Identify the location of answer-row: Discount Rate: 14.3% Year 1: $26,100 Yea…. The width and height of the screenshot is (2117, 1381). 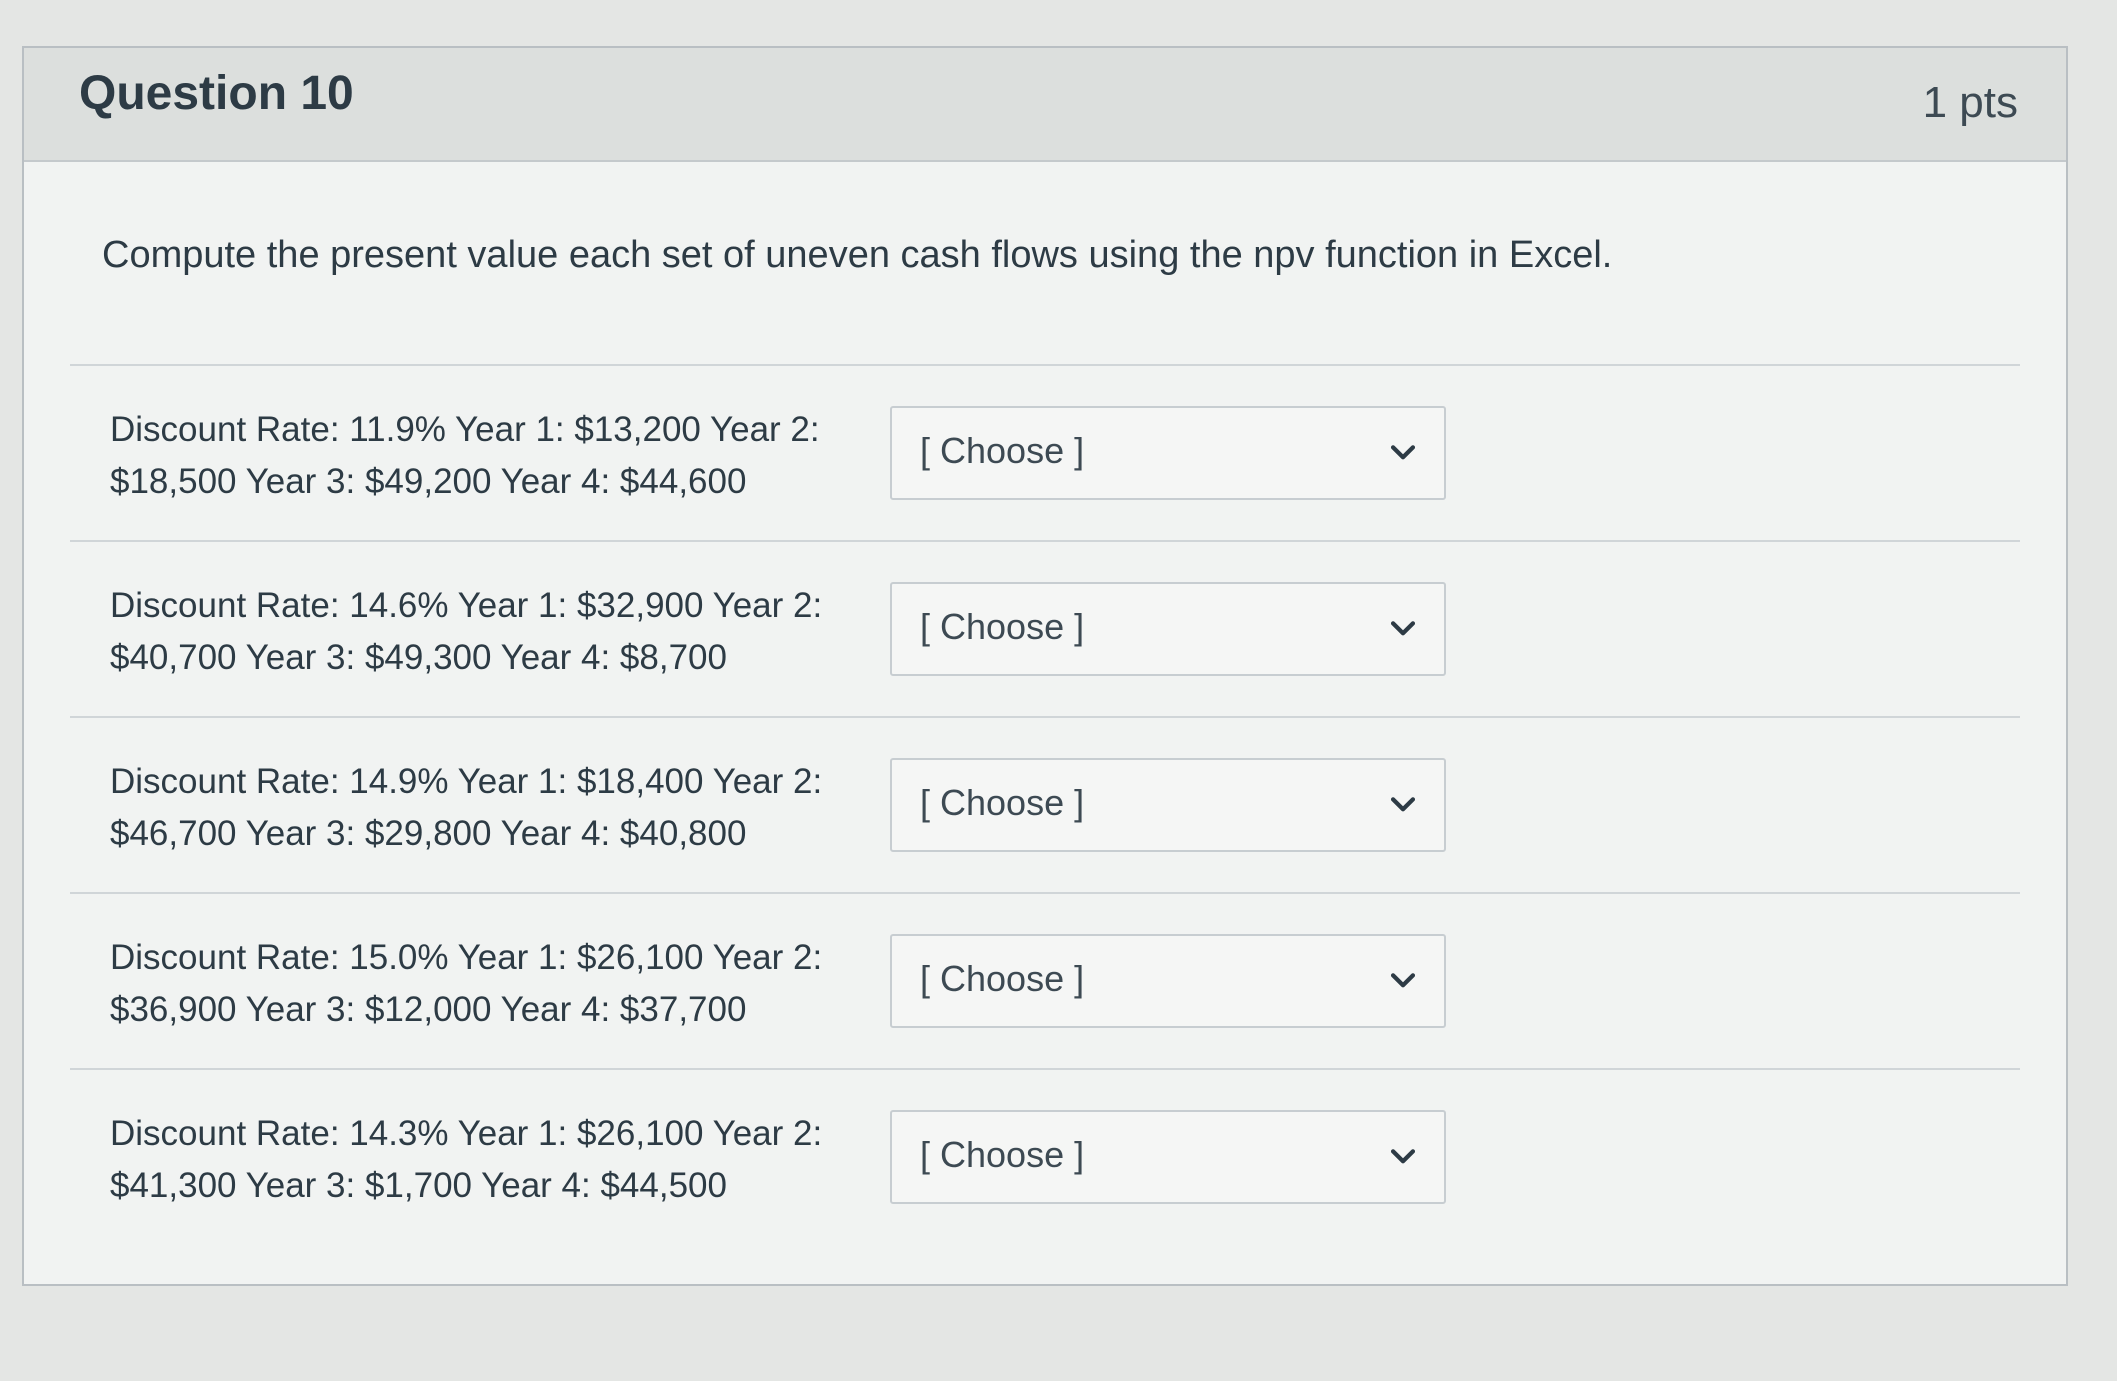
(1045, 1156).